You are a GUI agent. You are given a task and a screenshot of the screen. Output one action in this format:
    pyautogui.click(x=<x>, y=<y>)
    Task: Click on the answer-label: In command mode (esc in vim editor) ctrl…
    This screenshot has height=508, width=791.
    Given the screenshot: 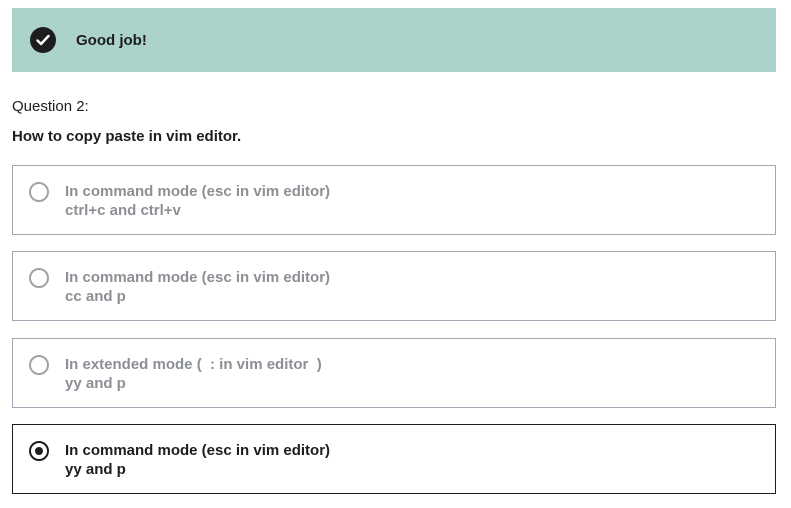 What is the action you would take?
    pyautogui.click(x=197, y=201)
    